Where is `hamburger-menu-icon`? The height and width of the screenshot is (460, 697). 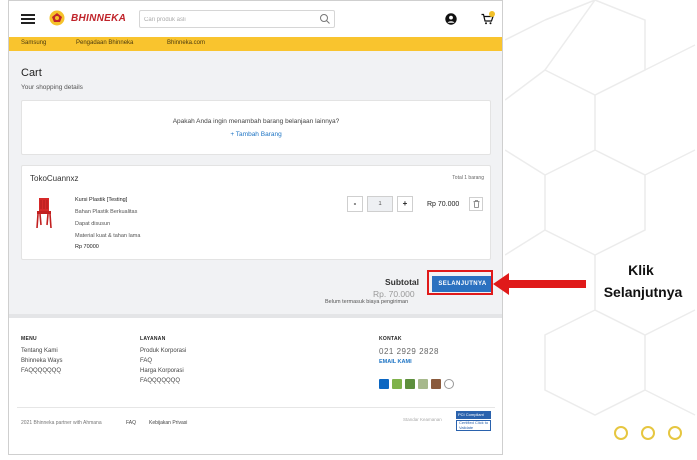
hamburger-menu-icon is located at coordinates (28, 19).